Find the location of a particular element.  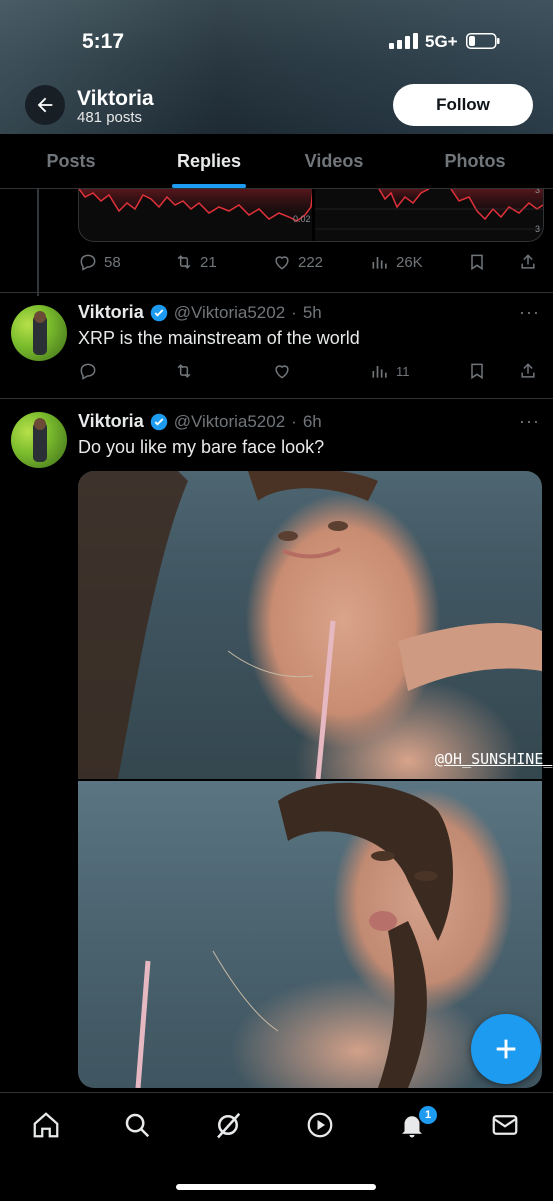

follow-button: Follow is located at coordinates (463, 105).